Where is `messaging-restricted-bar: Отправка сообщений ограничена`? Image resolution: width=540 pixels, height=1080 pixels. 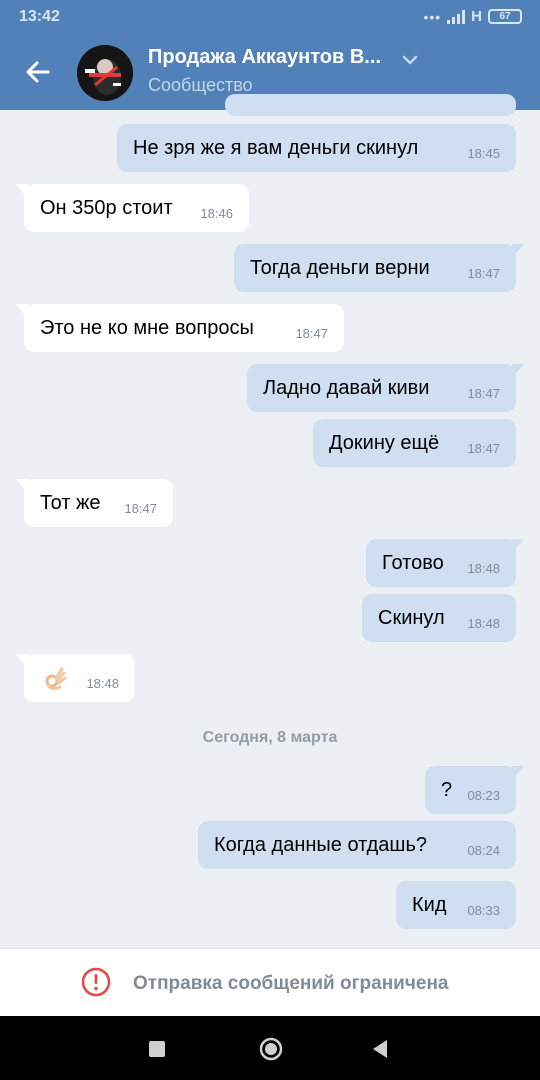
messaging-restricted-bar: Отправка сообщений ограничена is located at coordinates (270, 982).